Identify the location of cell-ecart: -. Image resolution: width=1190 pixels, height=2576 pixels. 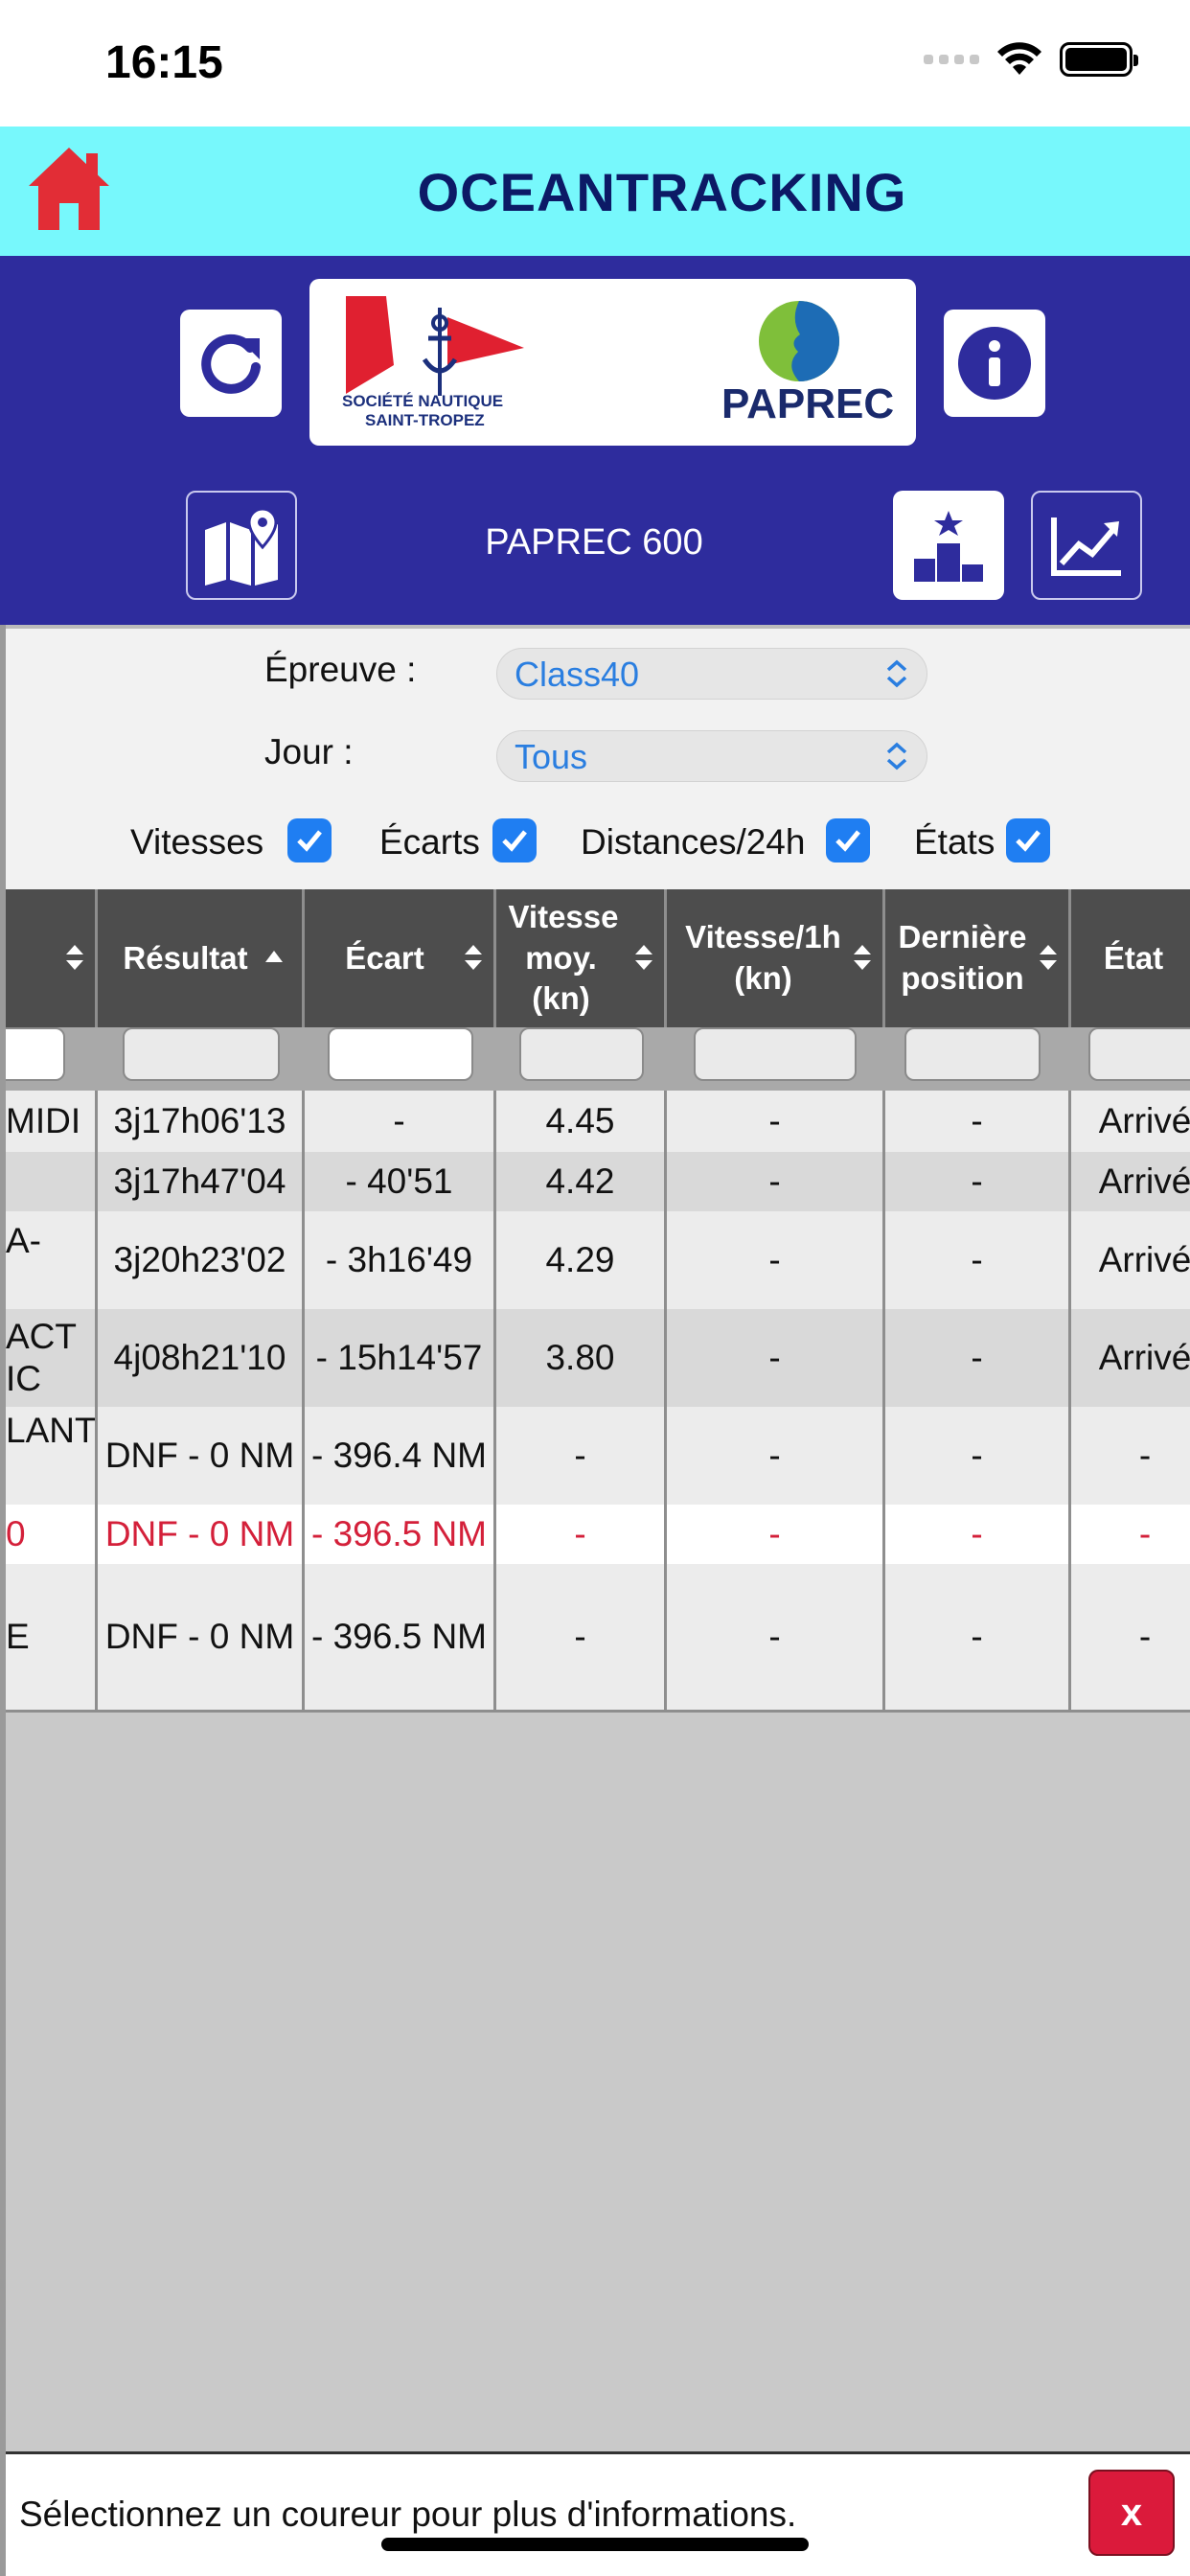
(401, 1121).